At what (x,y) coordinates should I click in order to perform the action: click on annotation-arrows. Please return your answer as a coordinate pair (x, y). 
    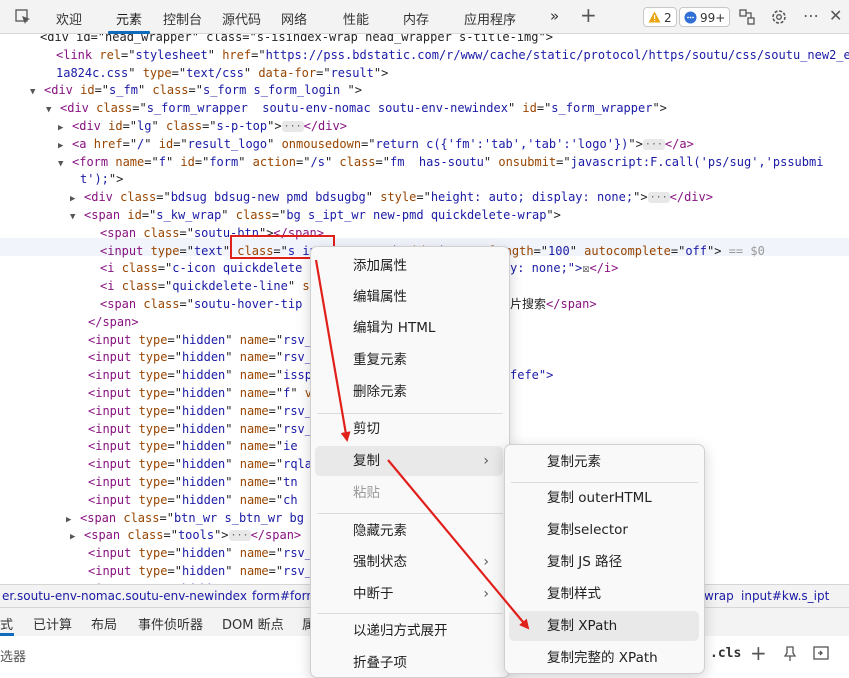
    Looking at the image, I should click on (422, 444).